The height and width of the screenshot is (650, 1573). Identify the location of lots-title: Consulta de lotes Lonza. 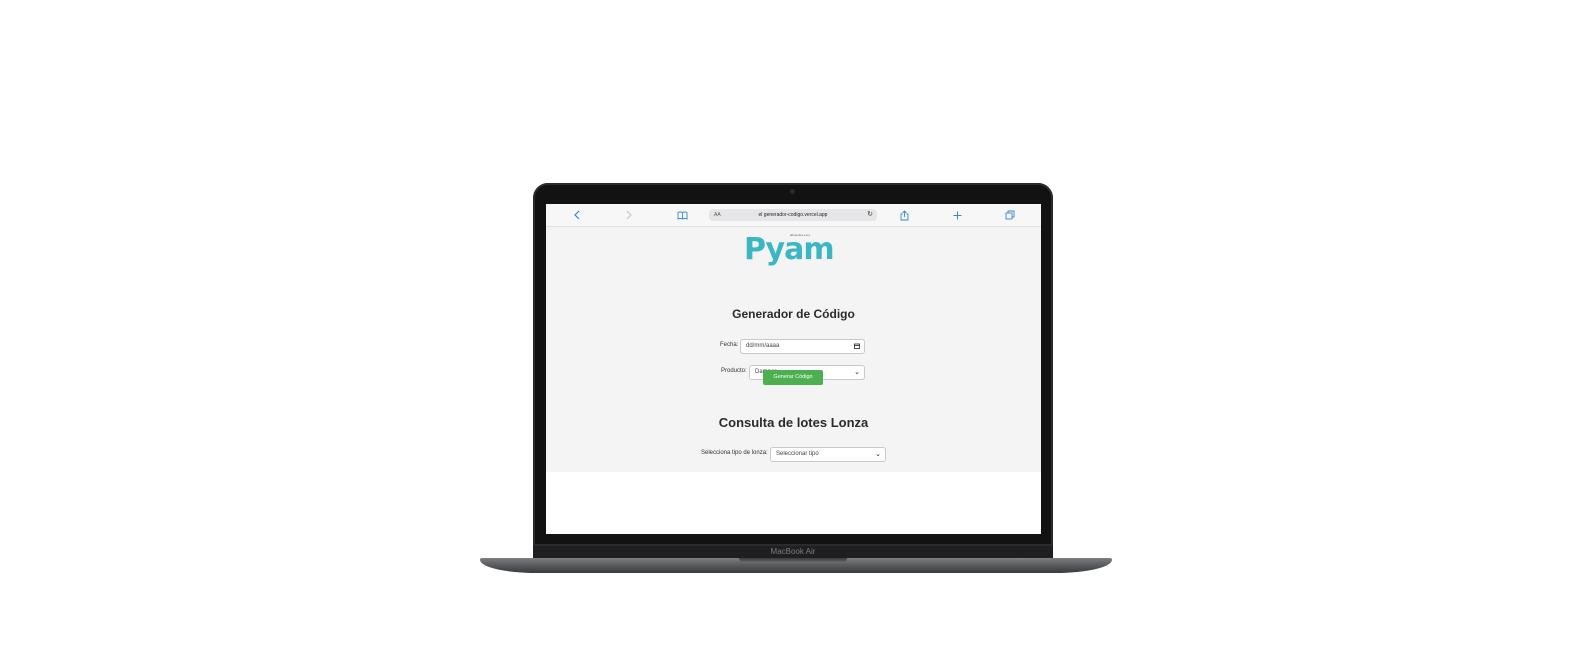
(793, 422).